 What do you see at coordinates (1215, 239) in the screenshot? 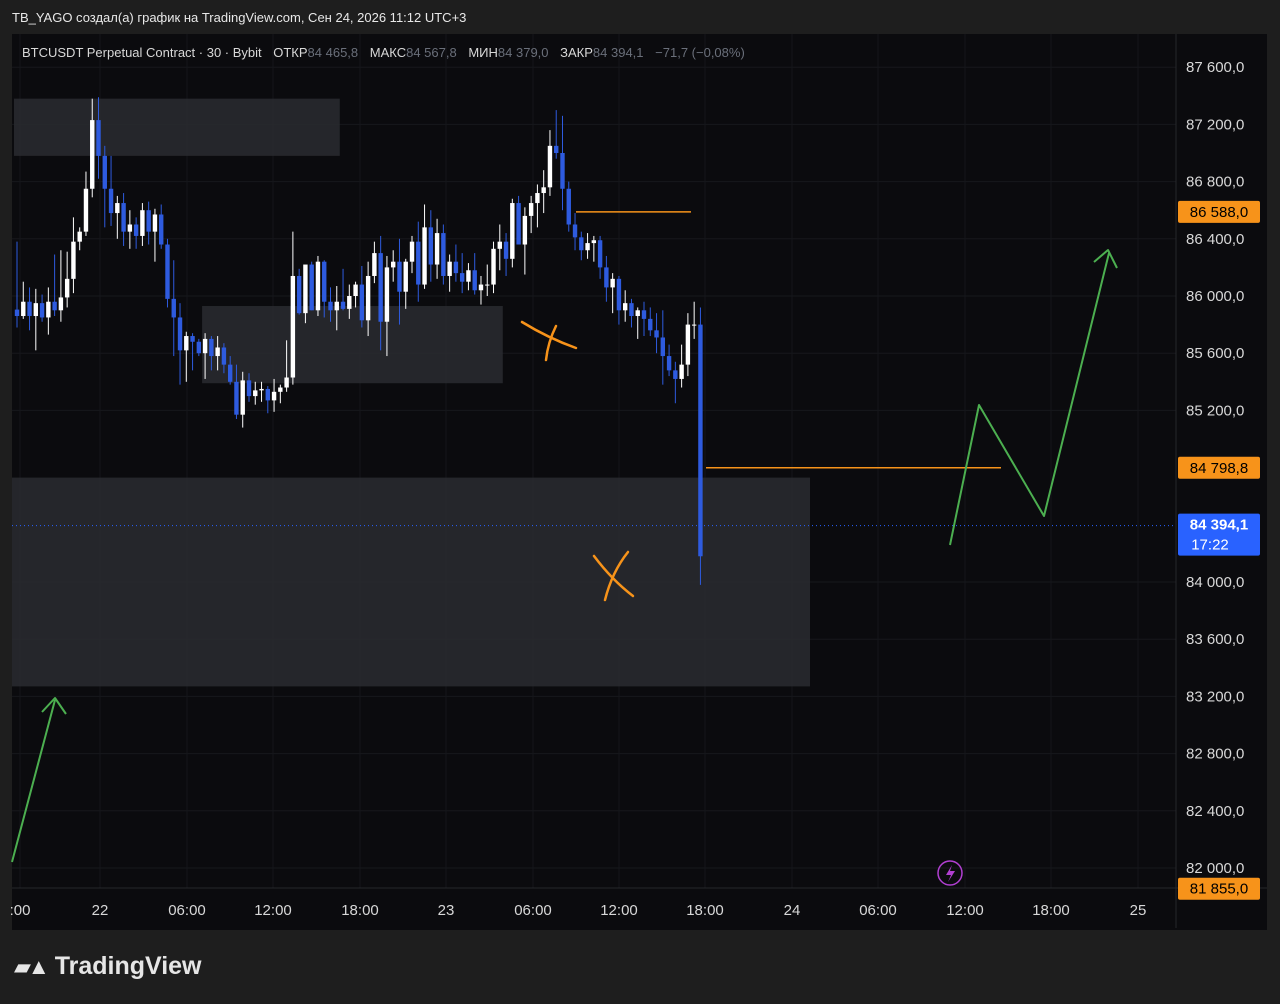
I see `y-tick-label: 86 400,0` at bounding box center [1215, 239].